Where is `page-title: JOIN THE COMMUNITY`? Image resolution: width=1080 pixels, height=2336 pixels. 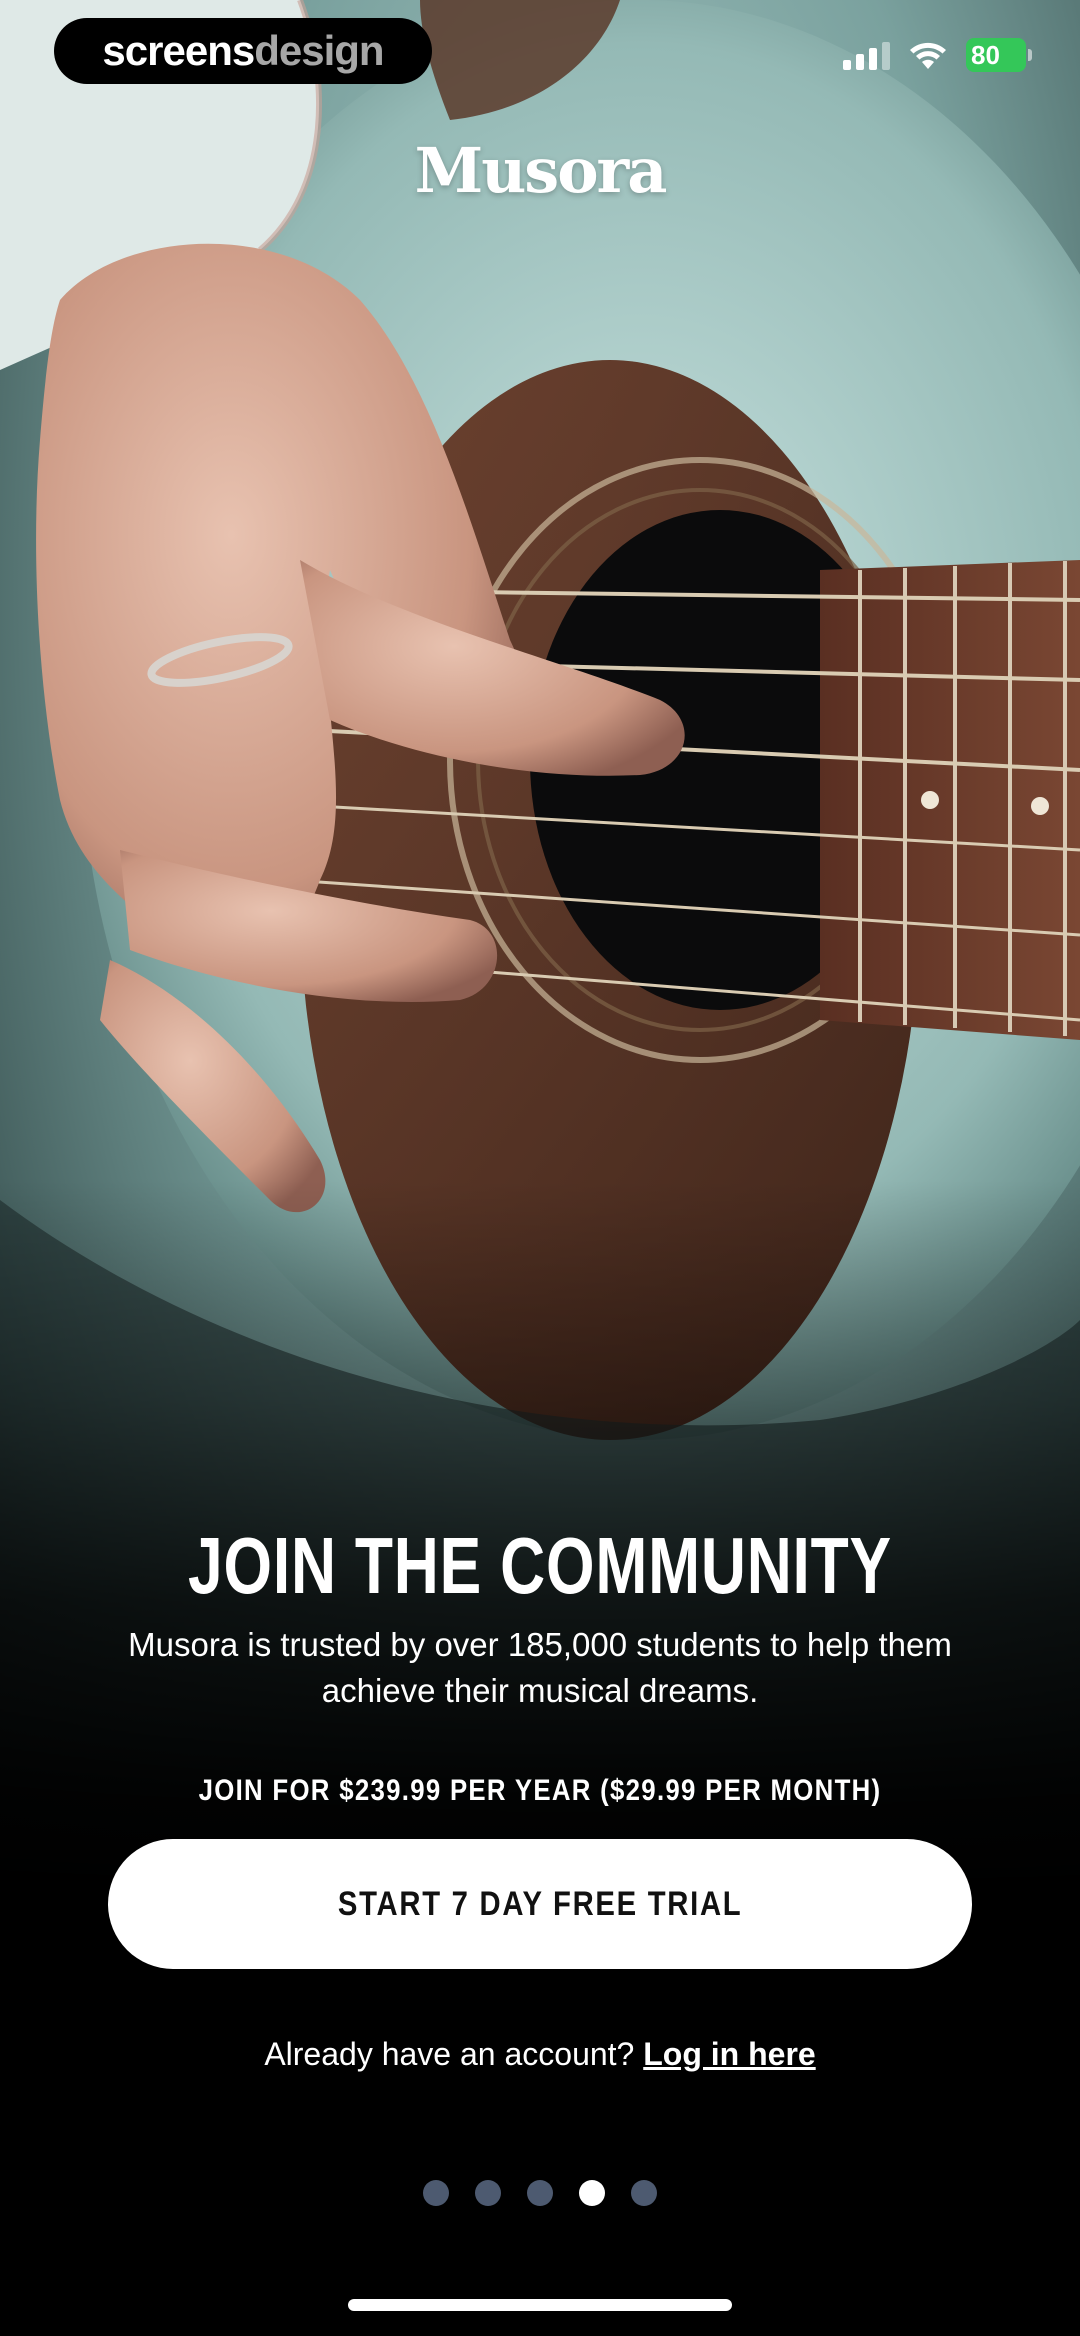 page-title: JOIN THE COMMUNITY is located at coordinates (540, 1565).